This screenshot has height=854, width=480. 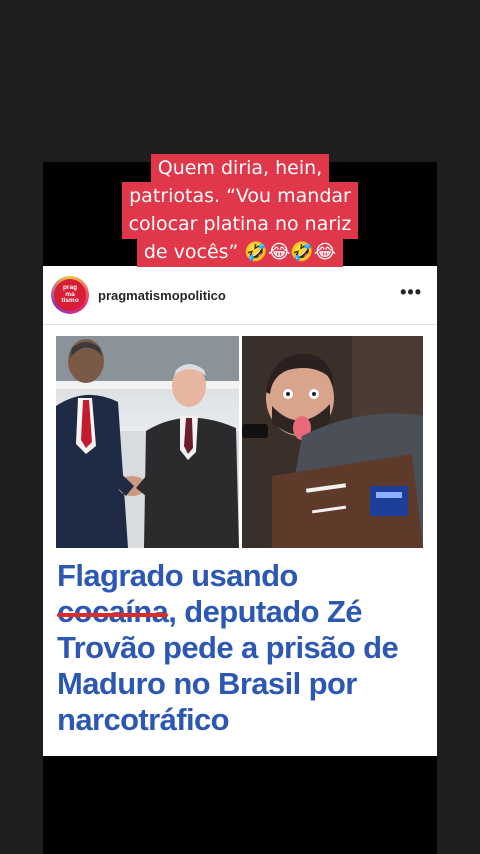 What do you see at coordinates (240, 295) in the screenshot?
I see `post-header: prag ma tismo pragmatismopolitico •••` at bounding box center [240, 295].